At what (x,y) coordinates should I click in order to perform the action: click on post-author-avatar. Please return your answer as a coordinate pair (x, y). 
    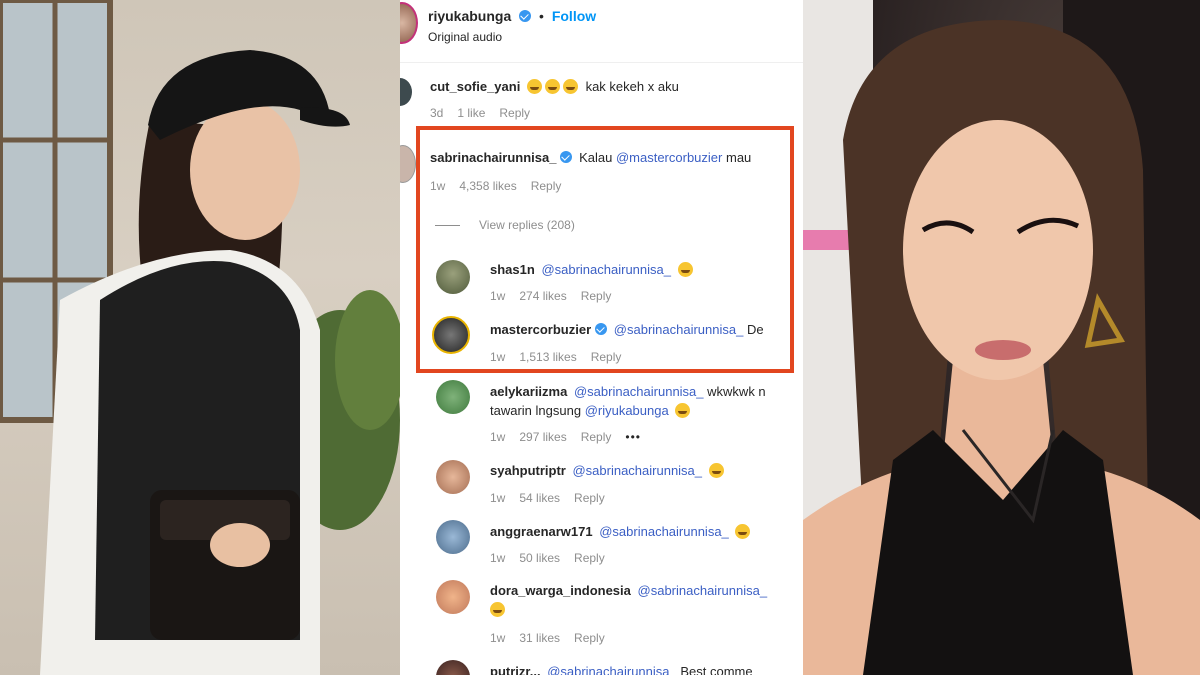
    Looking at the image, I should click on (409, 23).